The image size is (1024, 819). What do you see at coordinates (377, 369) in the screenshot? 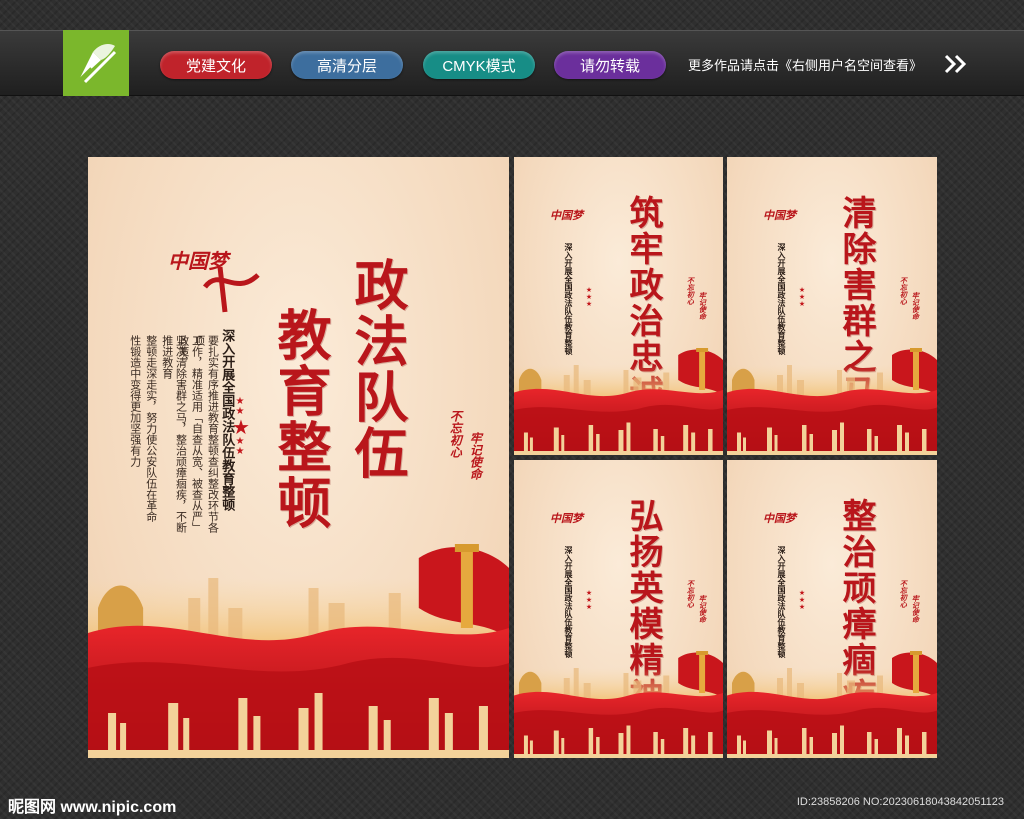
I see `main-title-col1: 政法队伍` at bounding box center [377, 369].